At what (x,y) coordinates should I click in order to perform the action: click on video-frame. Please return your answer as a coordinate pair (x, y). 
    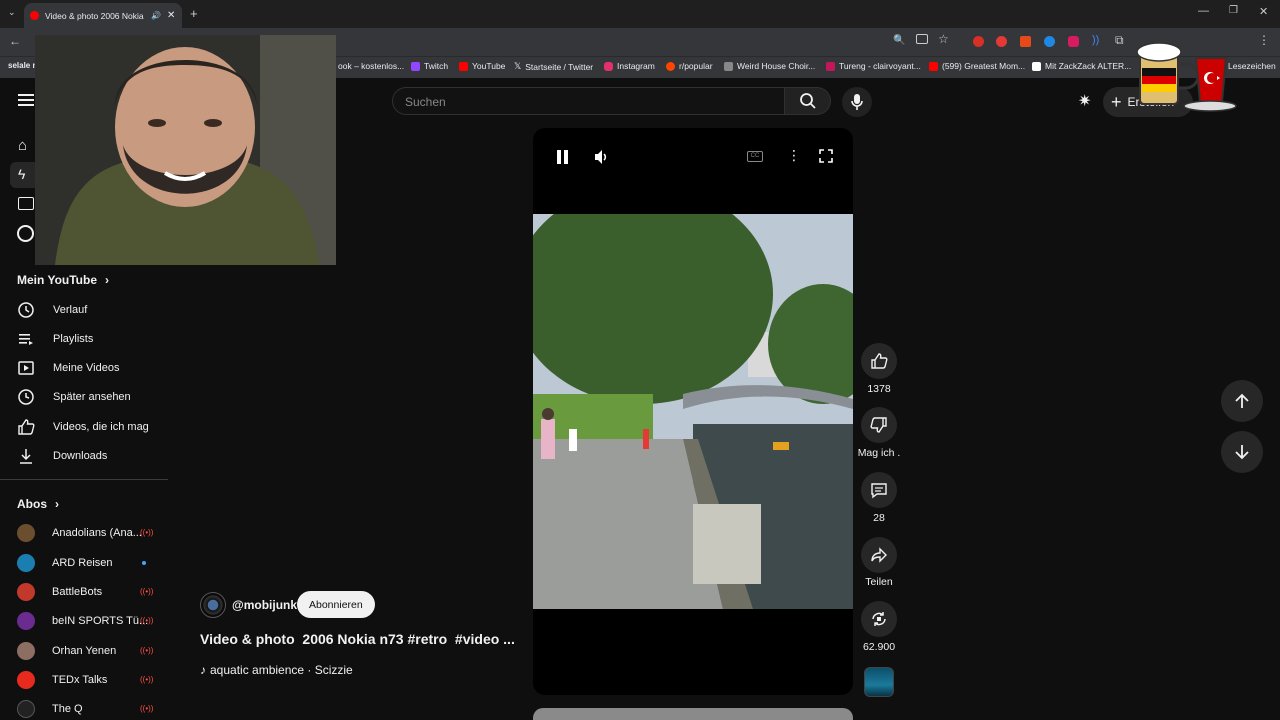
    Looking at the image, I should click on (693, 411).